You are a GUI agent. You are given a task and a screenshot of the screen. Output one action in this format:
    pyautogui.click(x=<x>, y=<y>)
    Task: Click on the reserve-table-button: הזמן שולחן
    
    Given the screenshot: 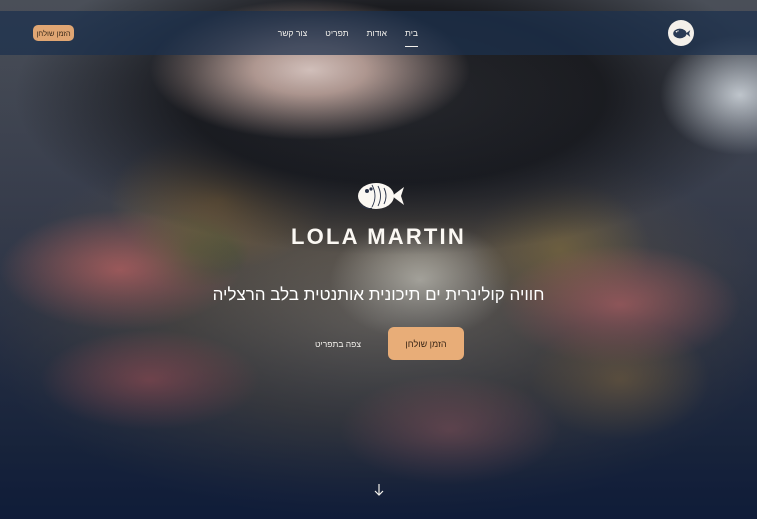 What is the action you would take?
    pyautogui.click(x=426, y=343)
    